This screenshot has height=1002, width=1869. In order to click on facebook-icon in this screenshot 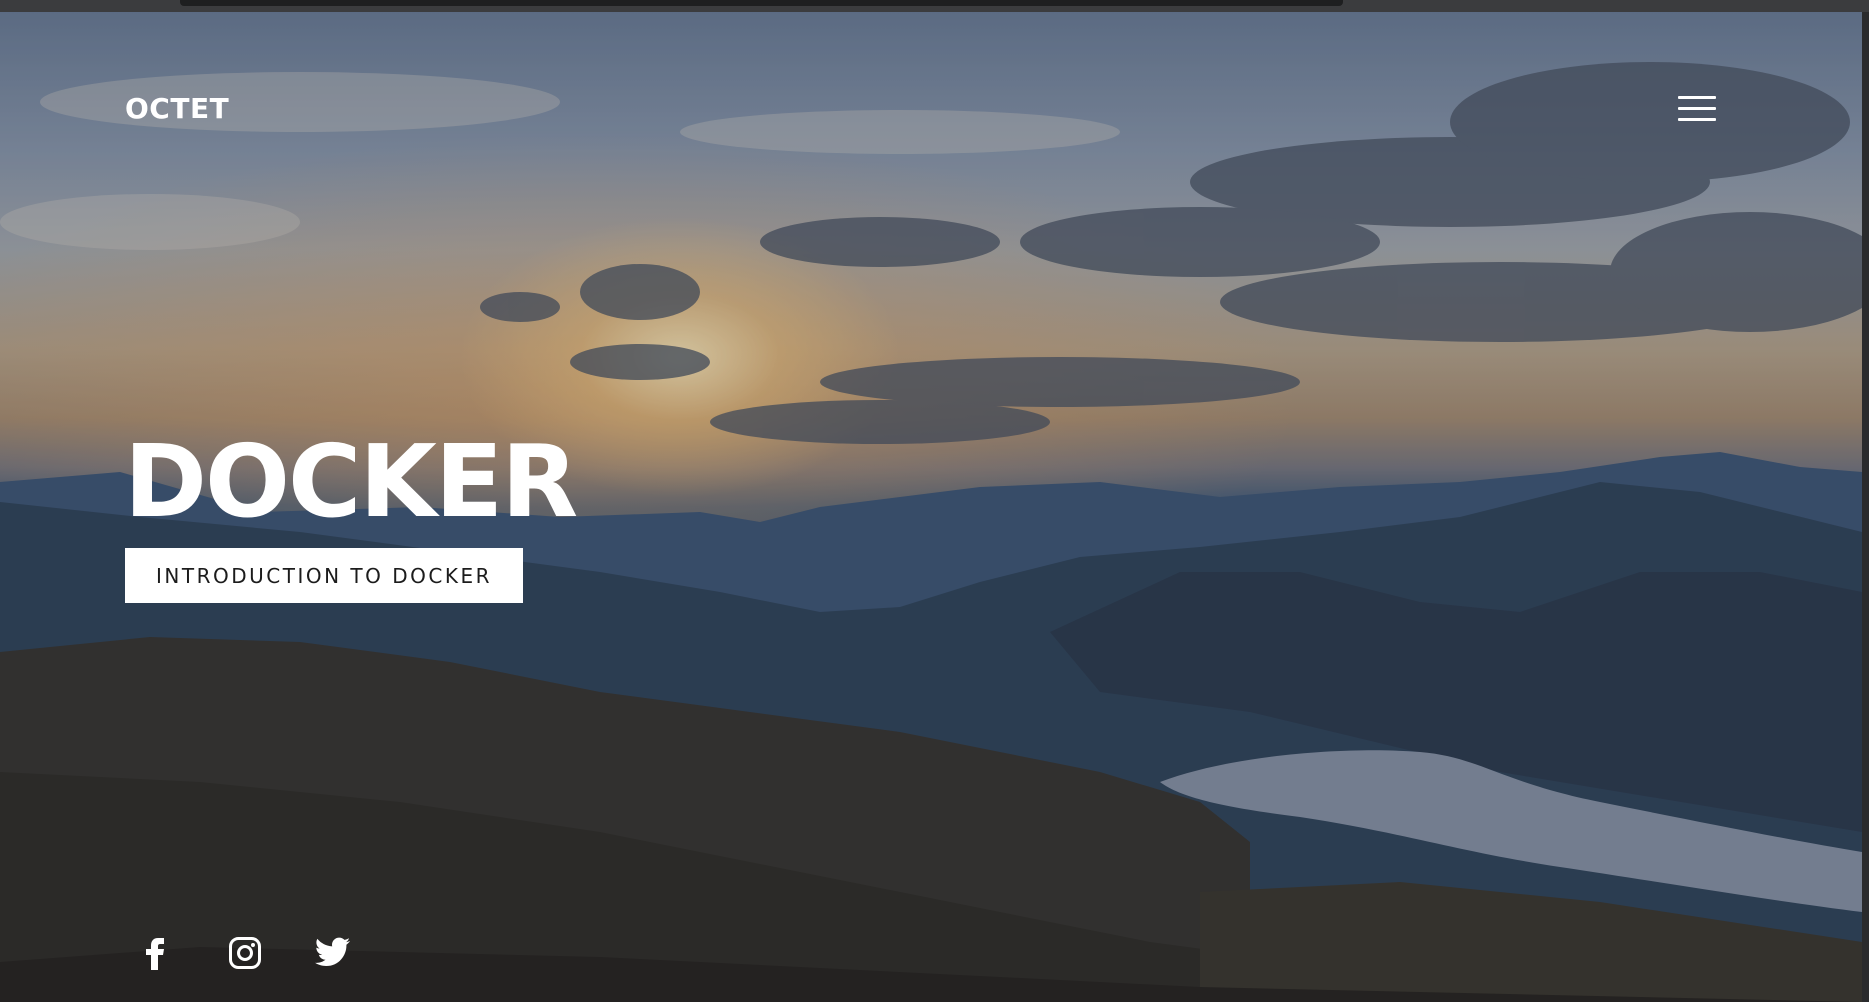, I will do `click(157, 953)`.